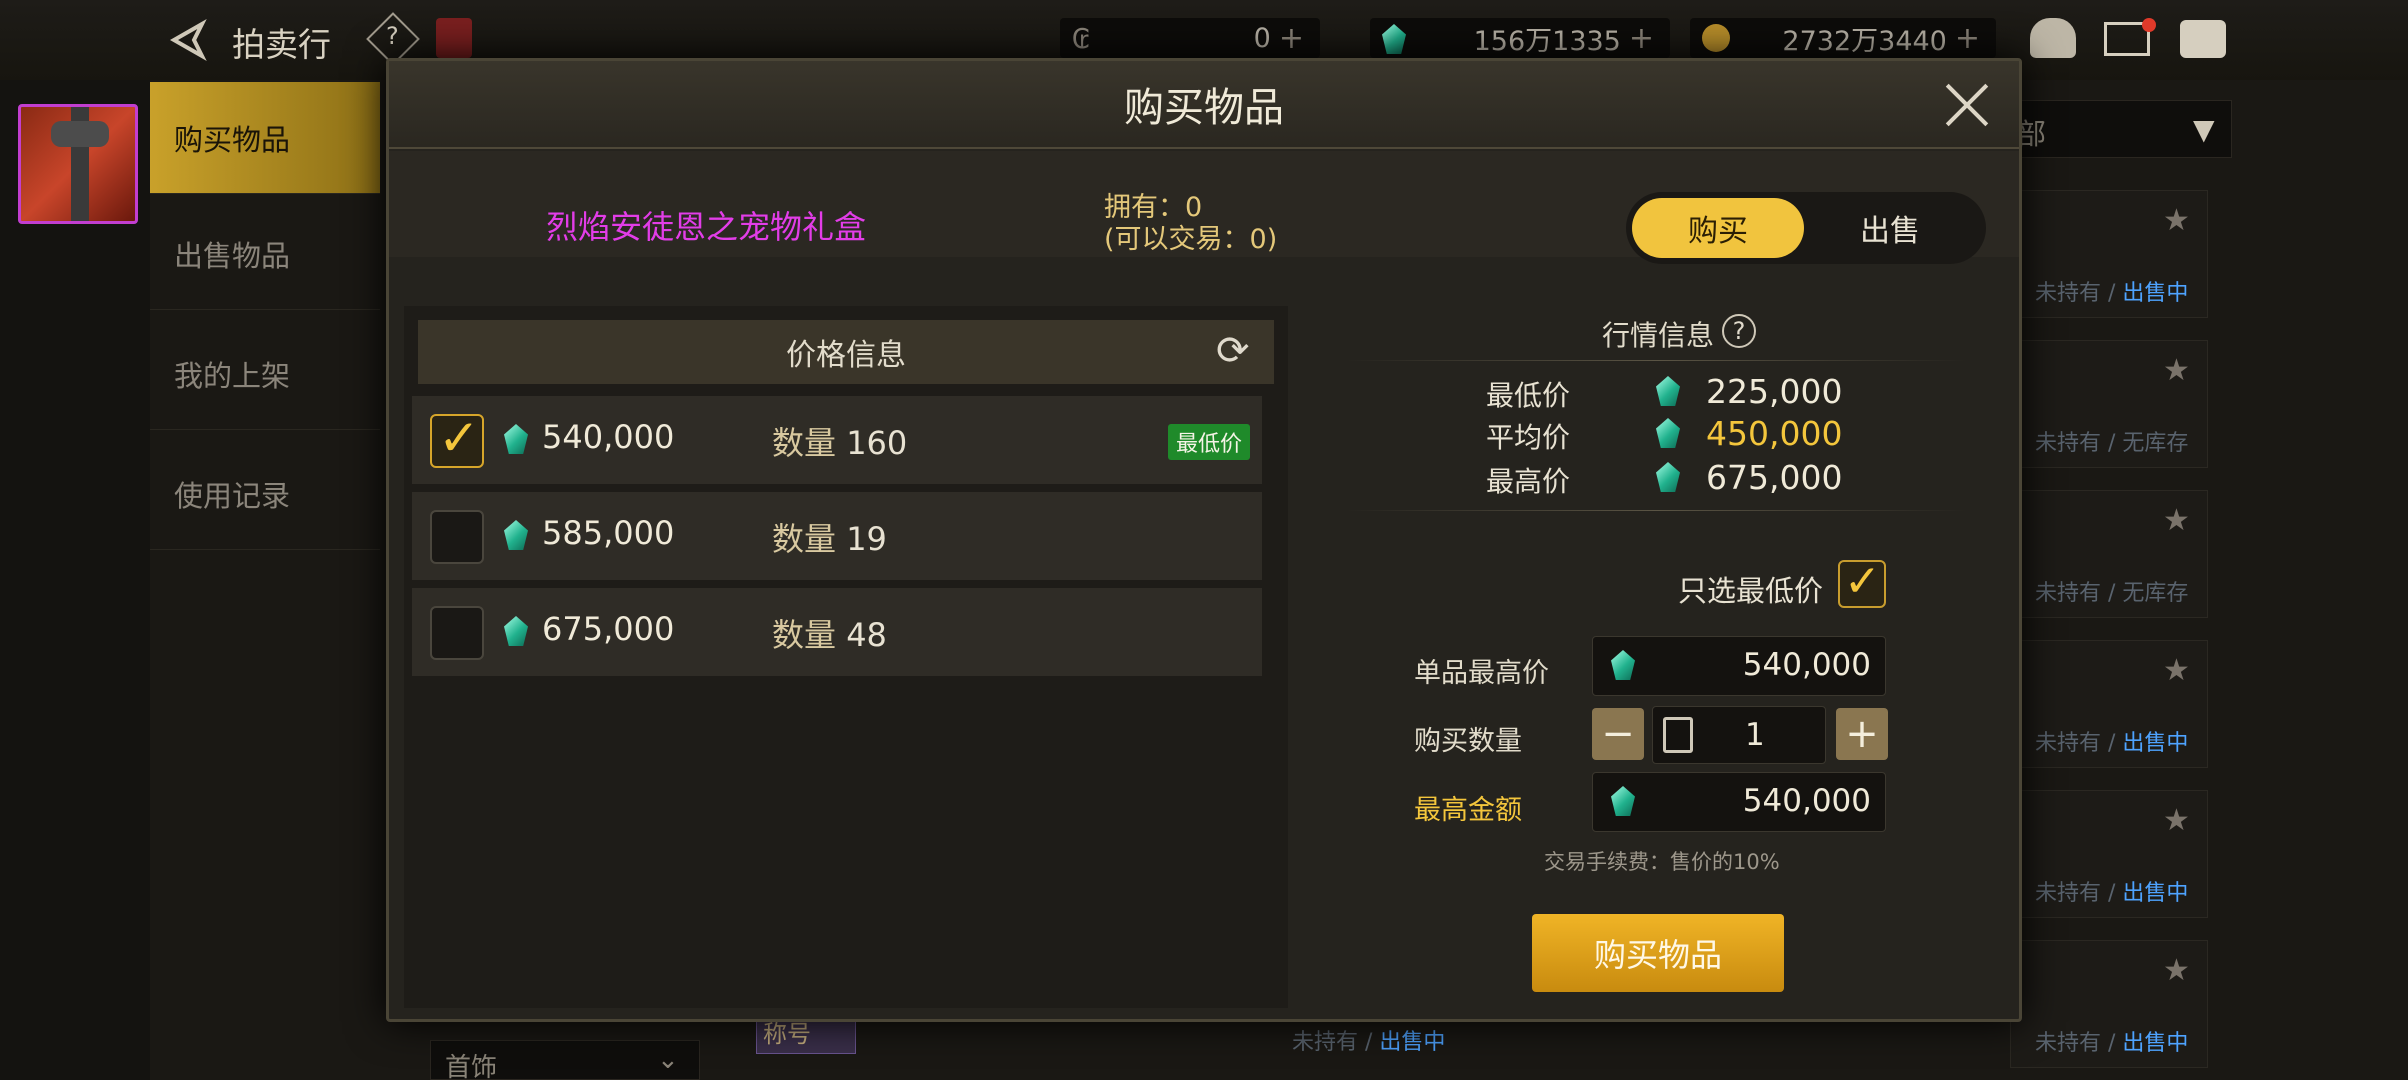 The height and width of the screenshot is (1080, 2408). What do you see at coordinates (1718, 228) in the screenshot?
I see `toggle-buy: 购买` at bounding box center [1718, 228].